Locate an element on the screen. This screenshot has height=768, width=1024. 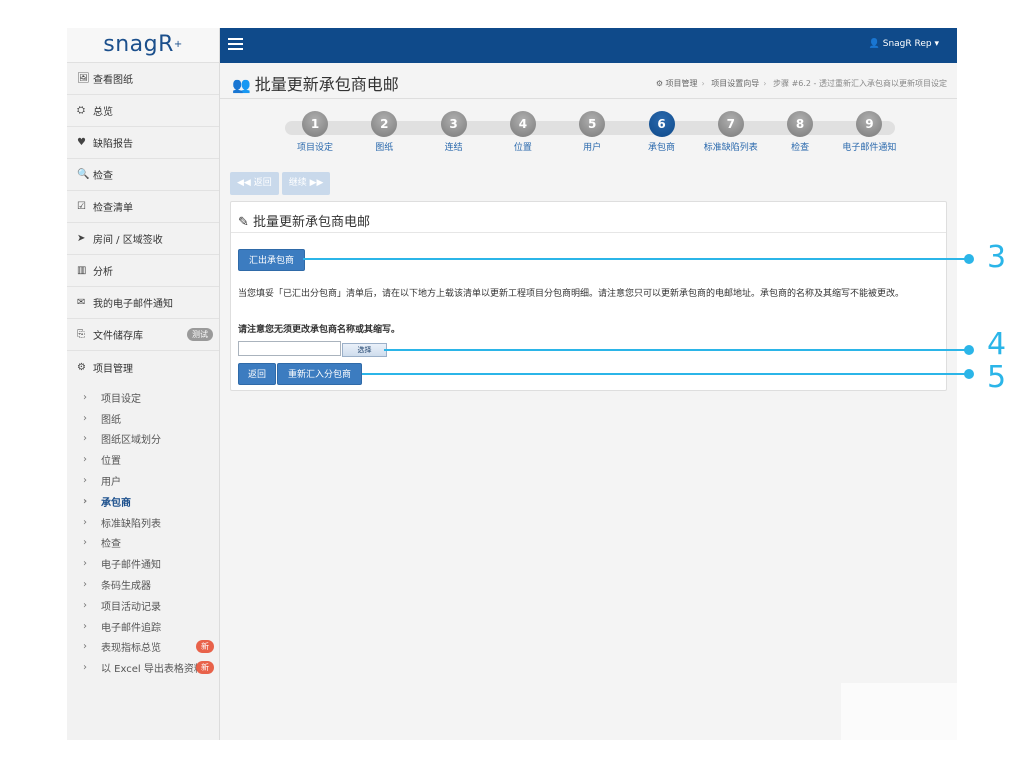
wizard-nav: ◀◀ 返回 继续 ▶▶ is located at coordinates (281, 182).